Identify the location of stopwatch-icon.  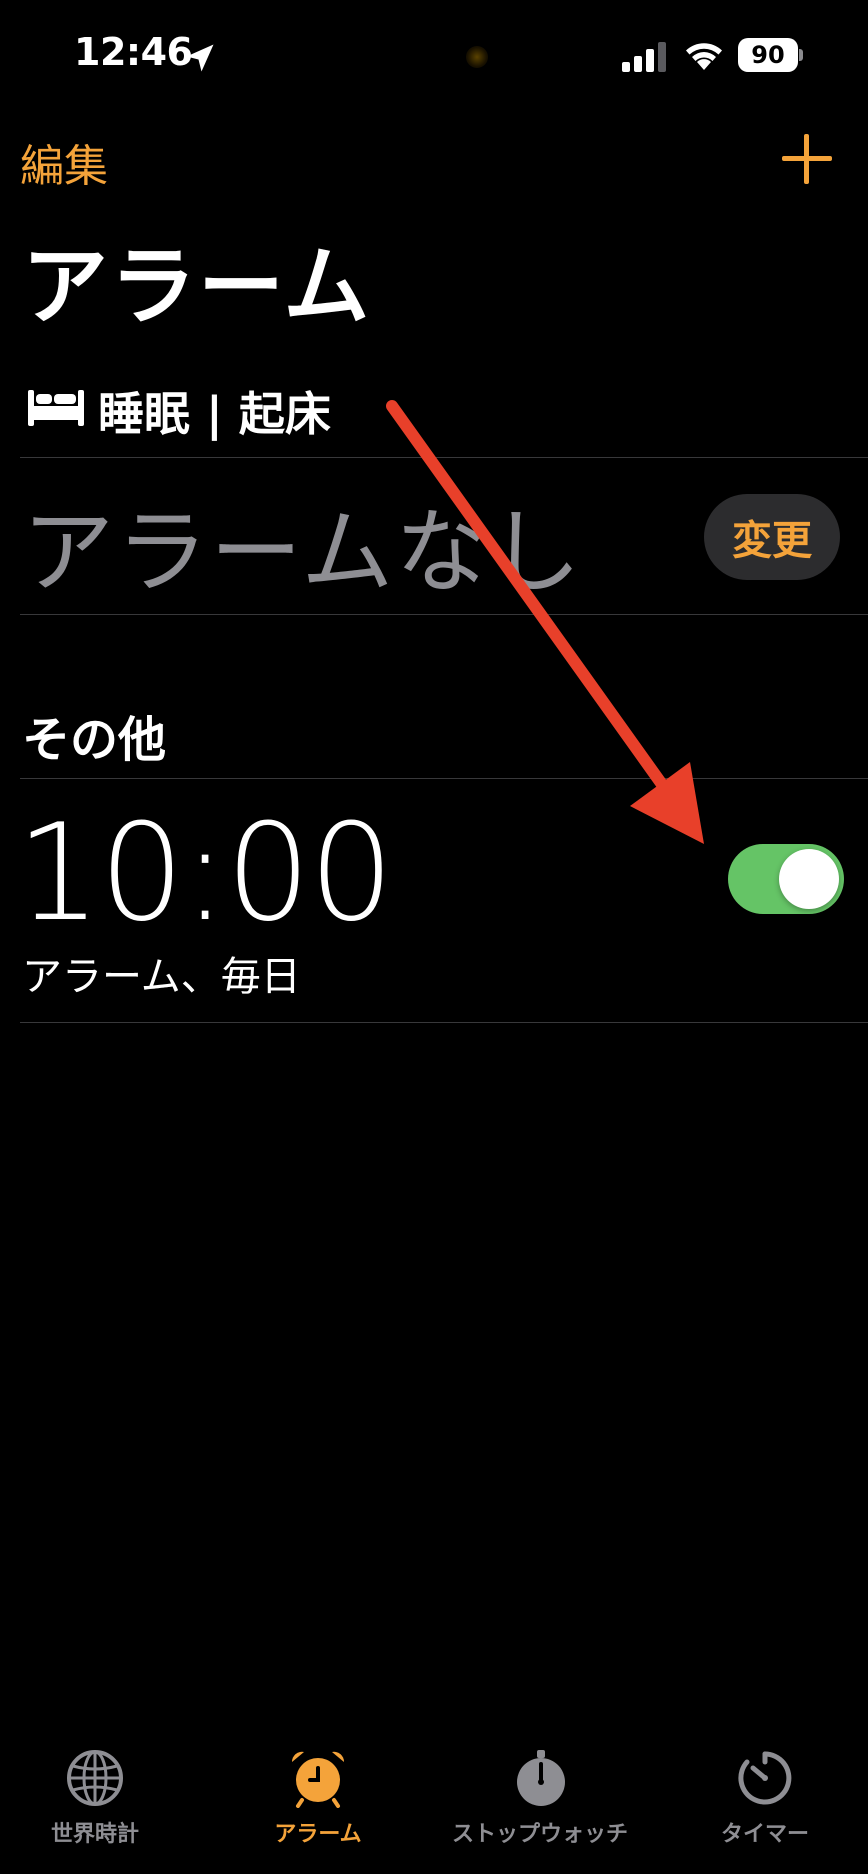
(541, 1778).